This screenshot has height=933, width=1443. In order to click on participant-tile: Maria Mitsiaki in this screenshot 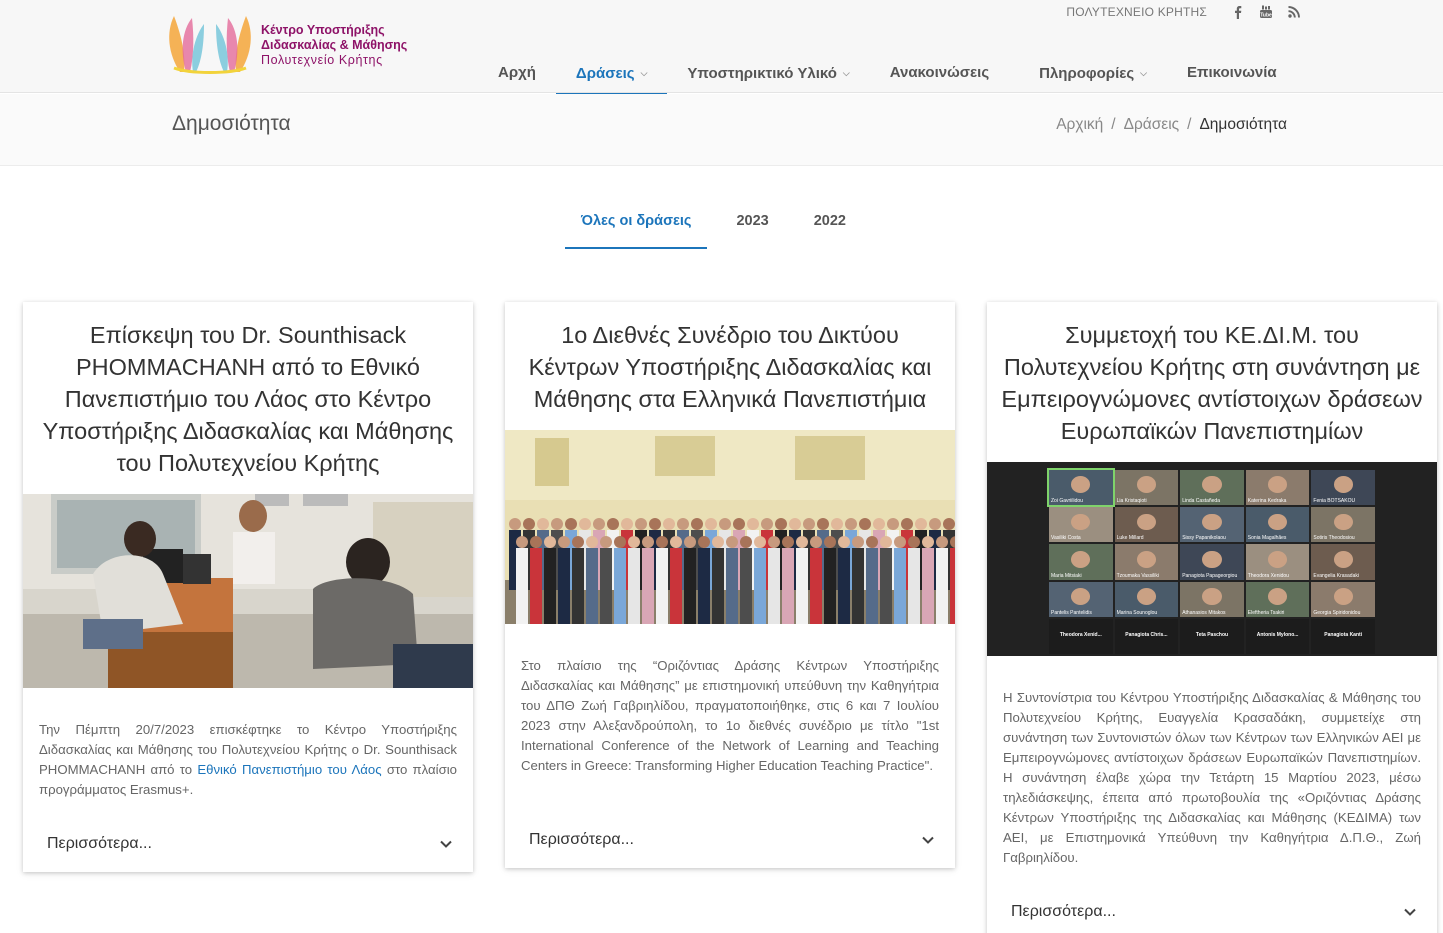, I will do `click(1081, 562)`.